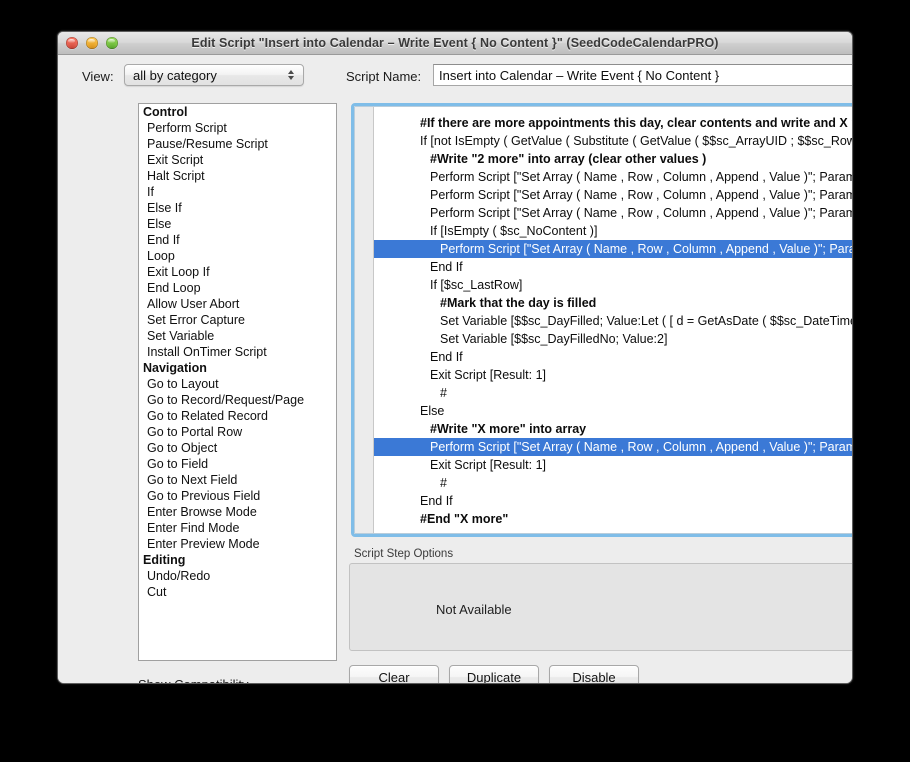 This screenshot has height=762, width=910. What do you see at coordinates (237, 320) in the screenshot?
I see `step-list-item: Set Error Capture` at bounding box center [237, 320].